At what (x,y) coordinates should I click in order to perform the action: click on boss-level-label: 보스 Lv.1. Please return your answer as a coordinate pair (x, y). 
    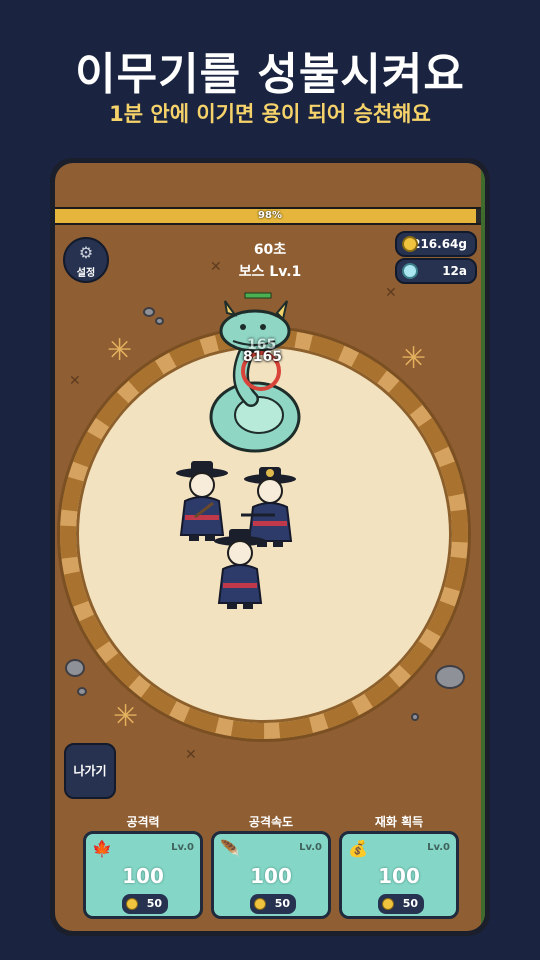
    Looking at the image, I should click on (270, 272).